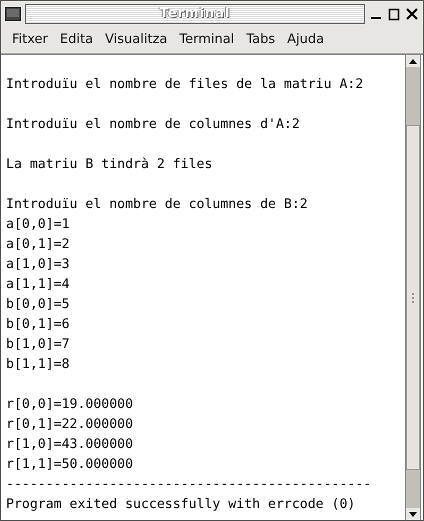  I want to click on output-line: r[0,1]=22.000000, so click(70, 425).